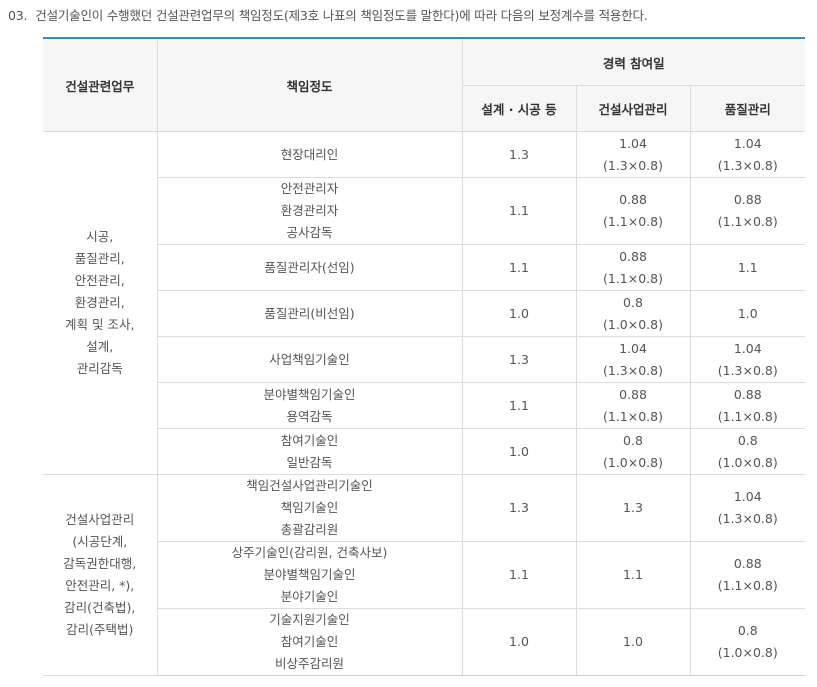 The width and height of the screenshot is (817, 687). What do you see at coordinates (633, 278) in the screenshot?
I see `construction-management-cell-line: (1.1×0.8)` at bounding box center [633, 278].